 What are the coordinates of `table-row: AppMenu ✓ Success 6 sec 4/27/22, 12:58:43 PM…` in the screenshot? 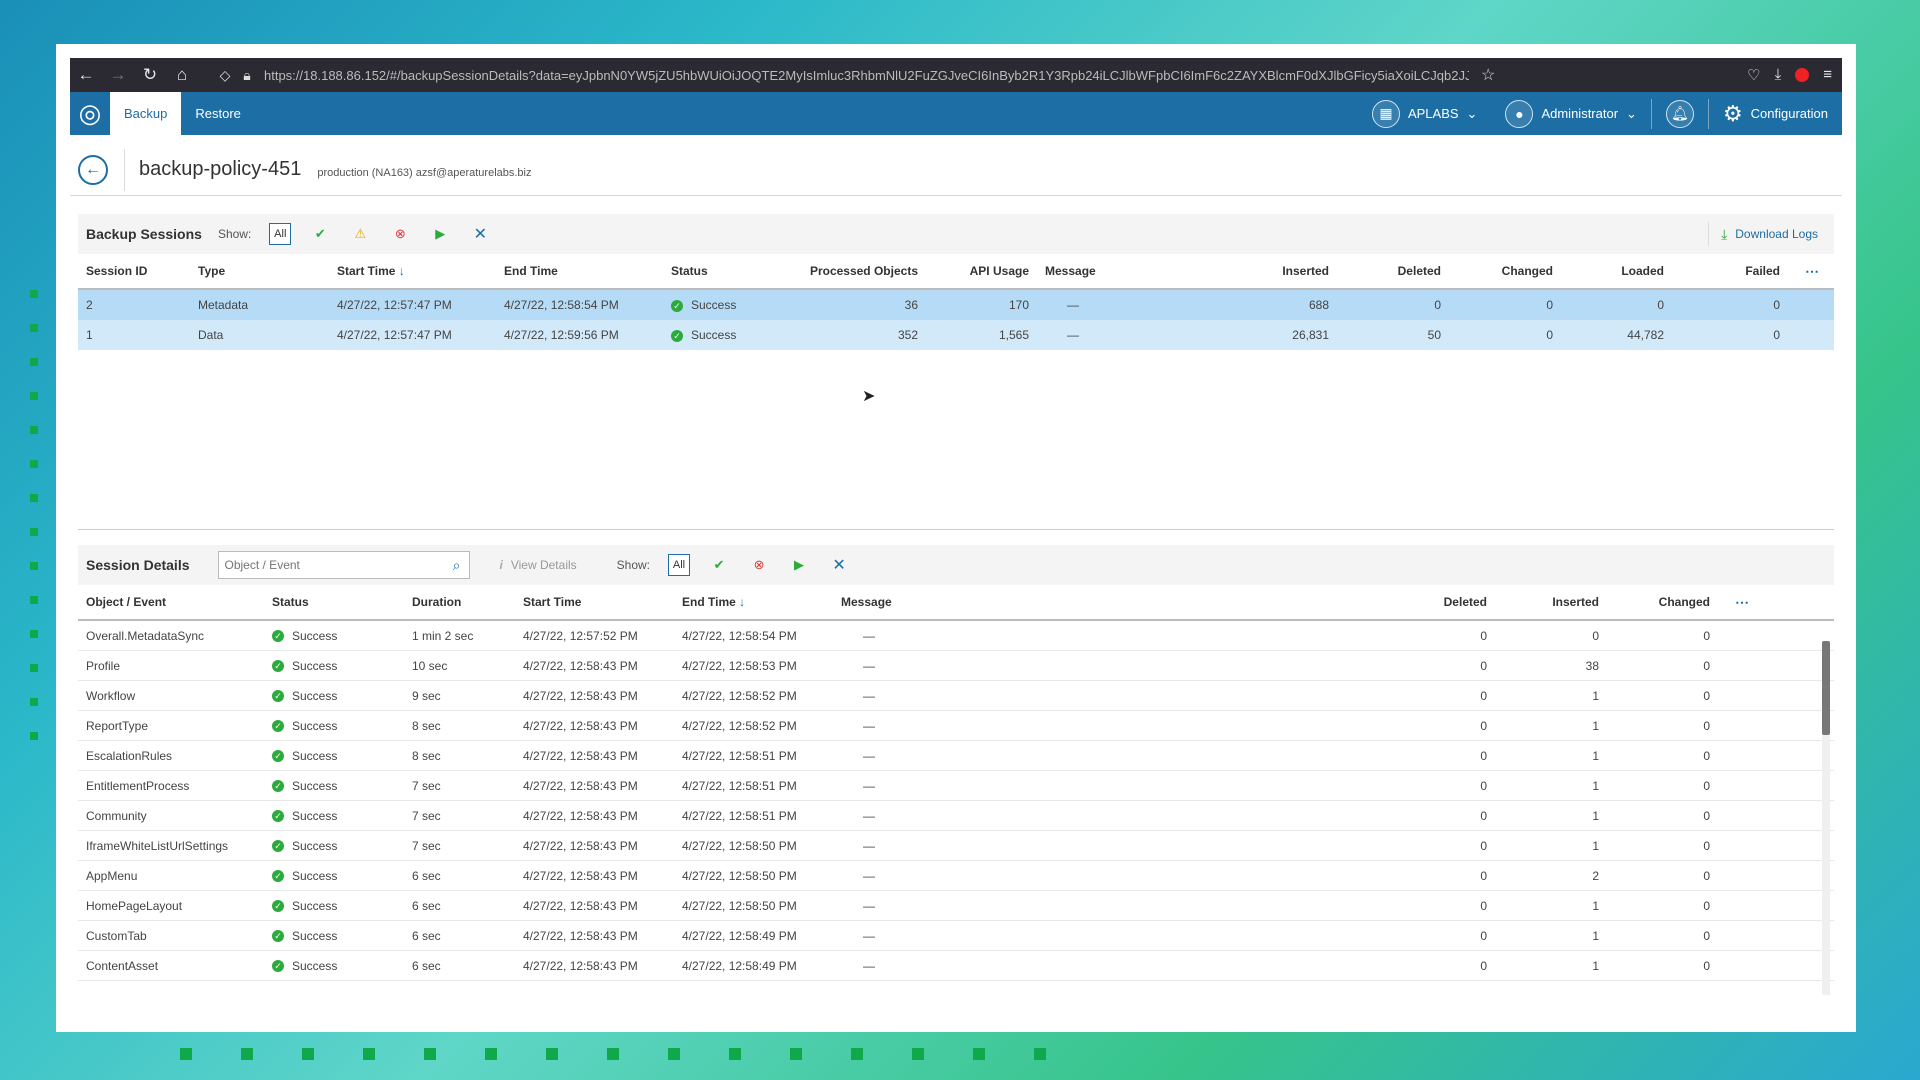 It's located at (956, 876).